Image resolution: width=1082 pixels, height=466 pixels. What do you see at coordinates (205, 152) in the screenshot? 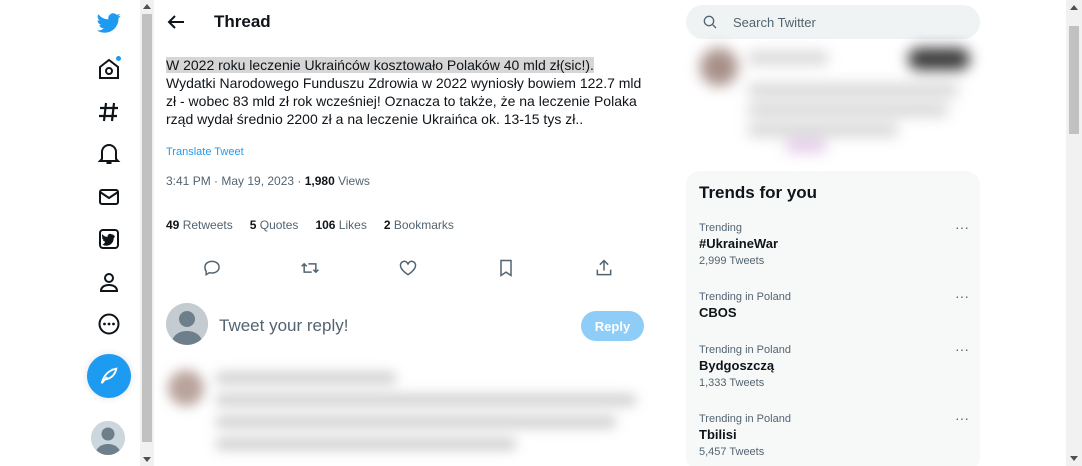
I see `translate-tweet-link: Translate Tweet` at bounding box center [205, 152].